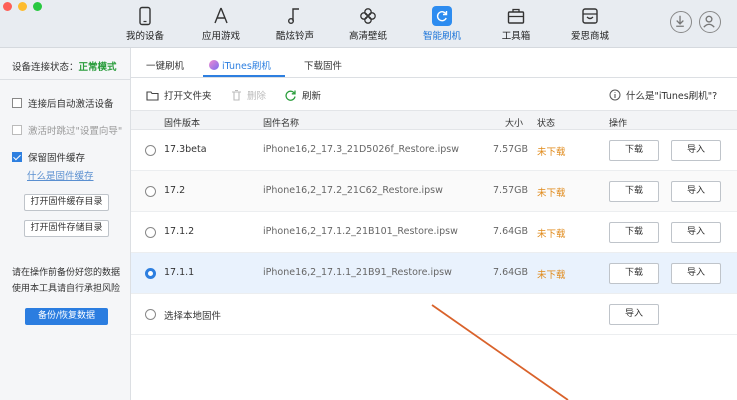 The width and height of the screenshot is (737, 400). I want to click on option-keep-firmware-cache: 保留固件缓存, so click(48, 157).